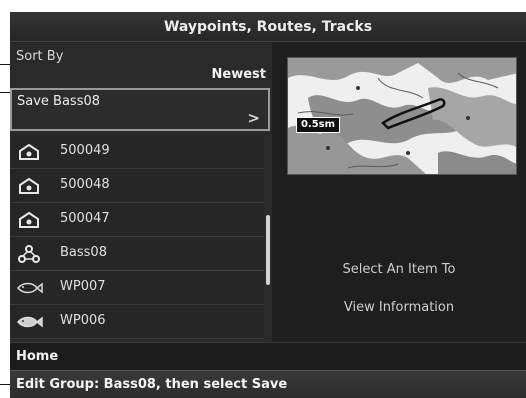 The image size is (526, 398). Describe the element at coordinates (137, 220) in the screenshot. I see `list-item: 500047` at that location.